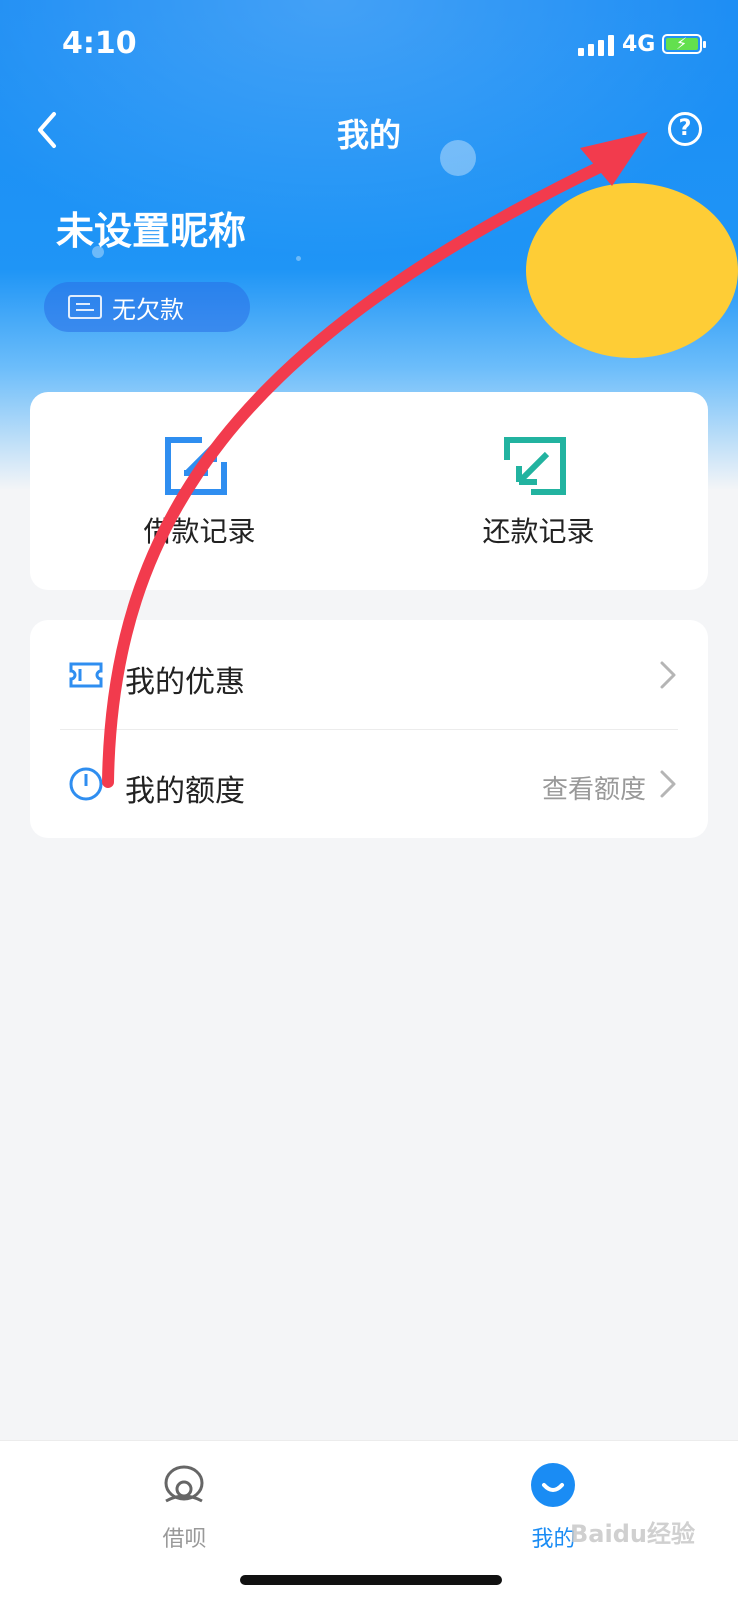  Describe the element at coordinates (632, 1534) in the screenshot. I see `watermark: Baidu经验` at that location.